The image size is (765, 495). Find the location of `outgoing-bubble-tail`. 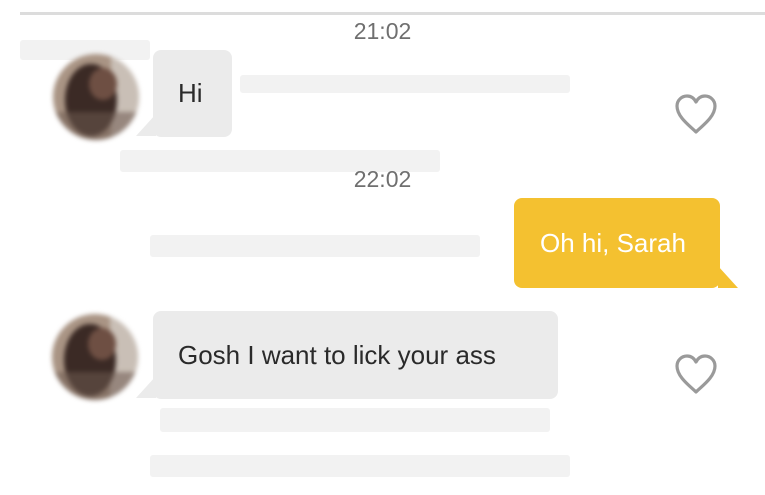

outgoing-bubble-tail is located at coordinates (728, 277).